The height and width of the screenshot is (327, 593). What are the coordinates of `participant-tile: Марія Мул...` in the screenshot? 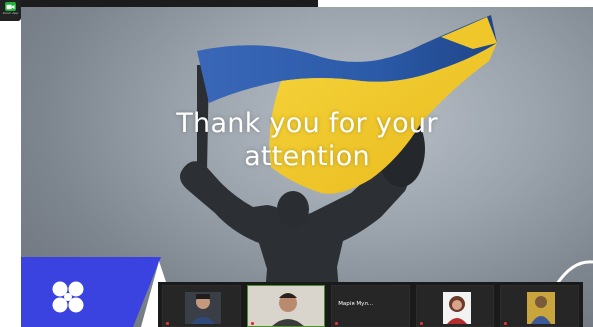 It's located at (370, 306).